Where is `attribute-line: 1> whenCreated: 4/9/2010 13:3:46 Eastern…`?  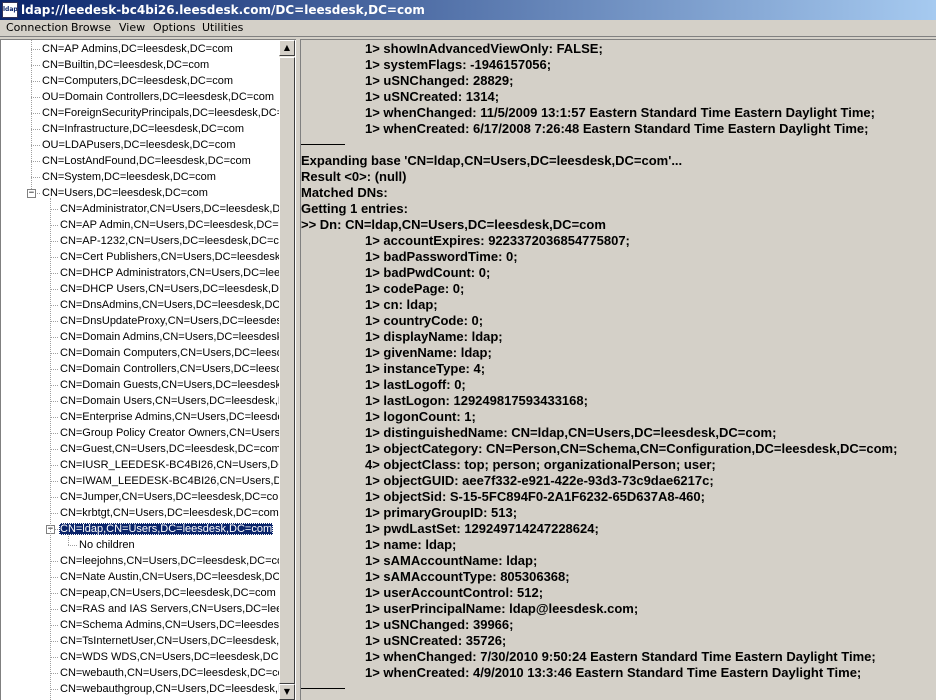 attribute-line: 1> whenCreated: 4/9/2010 13:3:46 Eastern… is located at coordinates (613, 672).